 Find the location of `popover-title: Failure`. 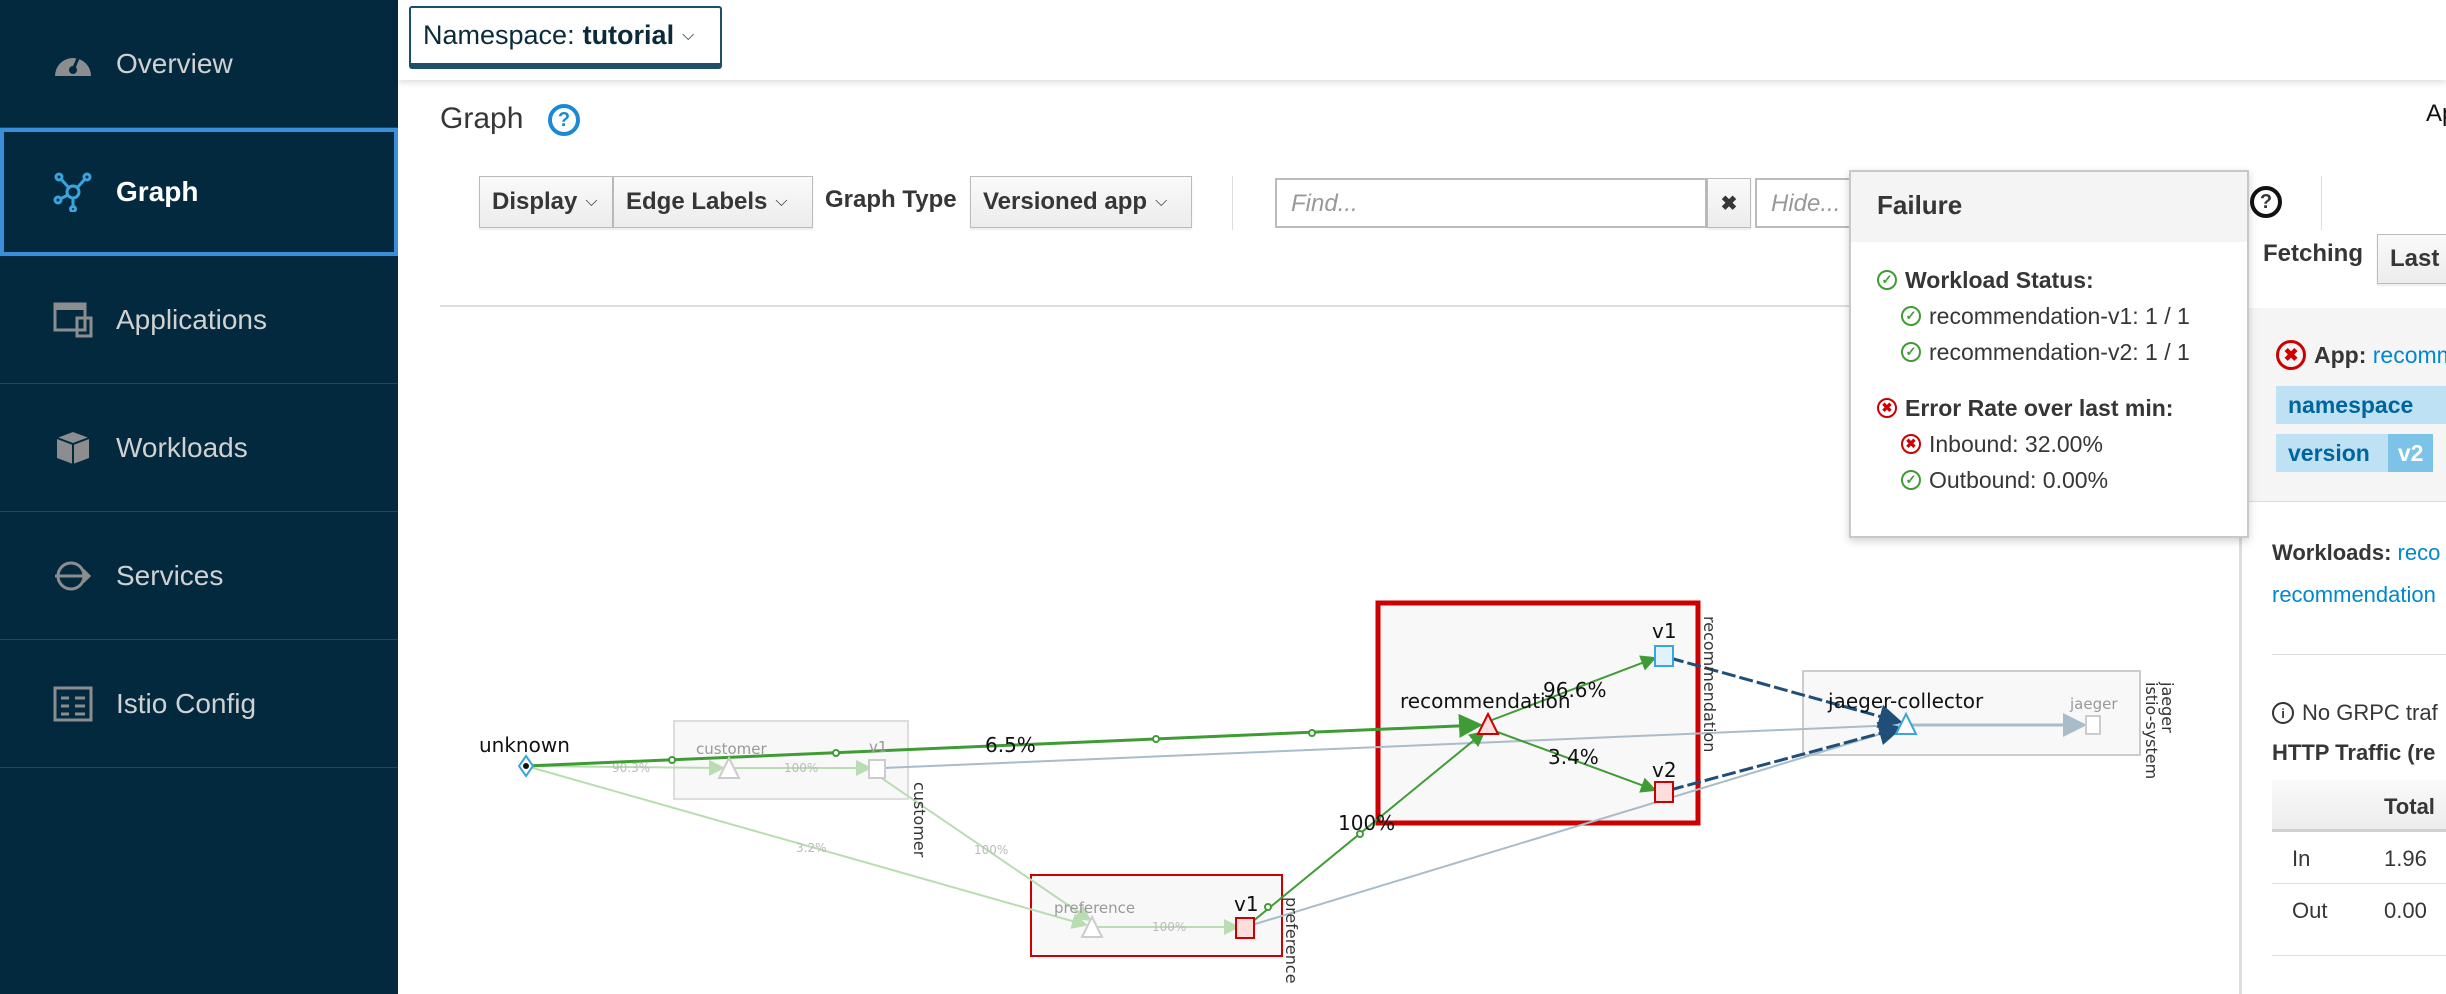

popover-title: Failure is located at coordinates (2049, 207).